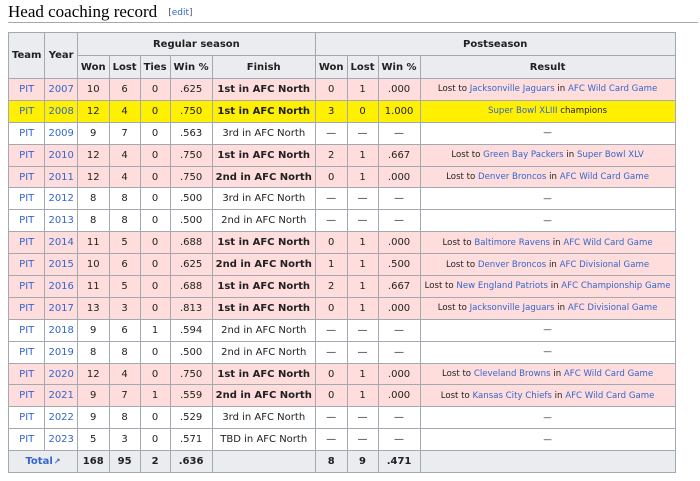  I want to click on year-cell-link: 2021, so click(60, 395).